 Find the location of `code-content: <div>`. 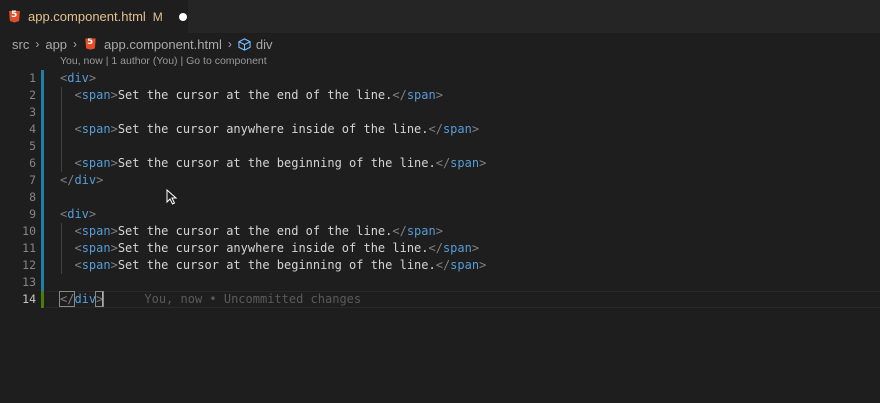

code-content: <div> is located at coordinates (78, 78).